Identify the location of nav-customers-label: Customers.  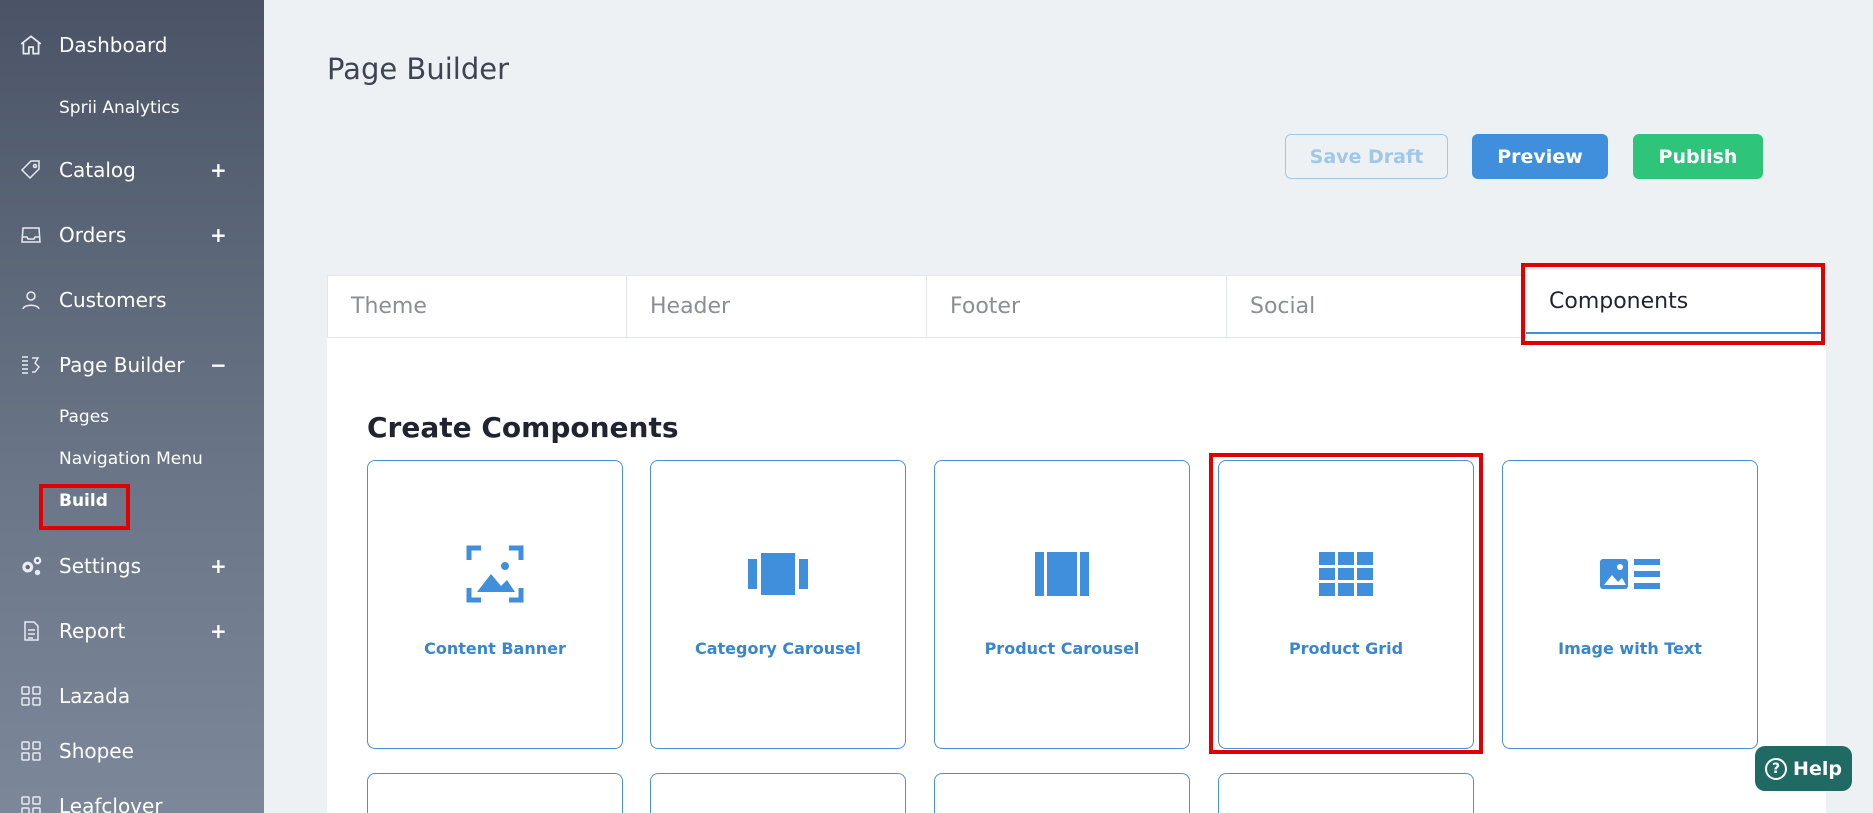
(113, 300).